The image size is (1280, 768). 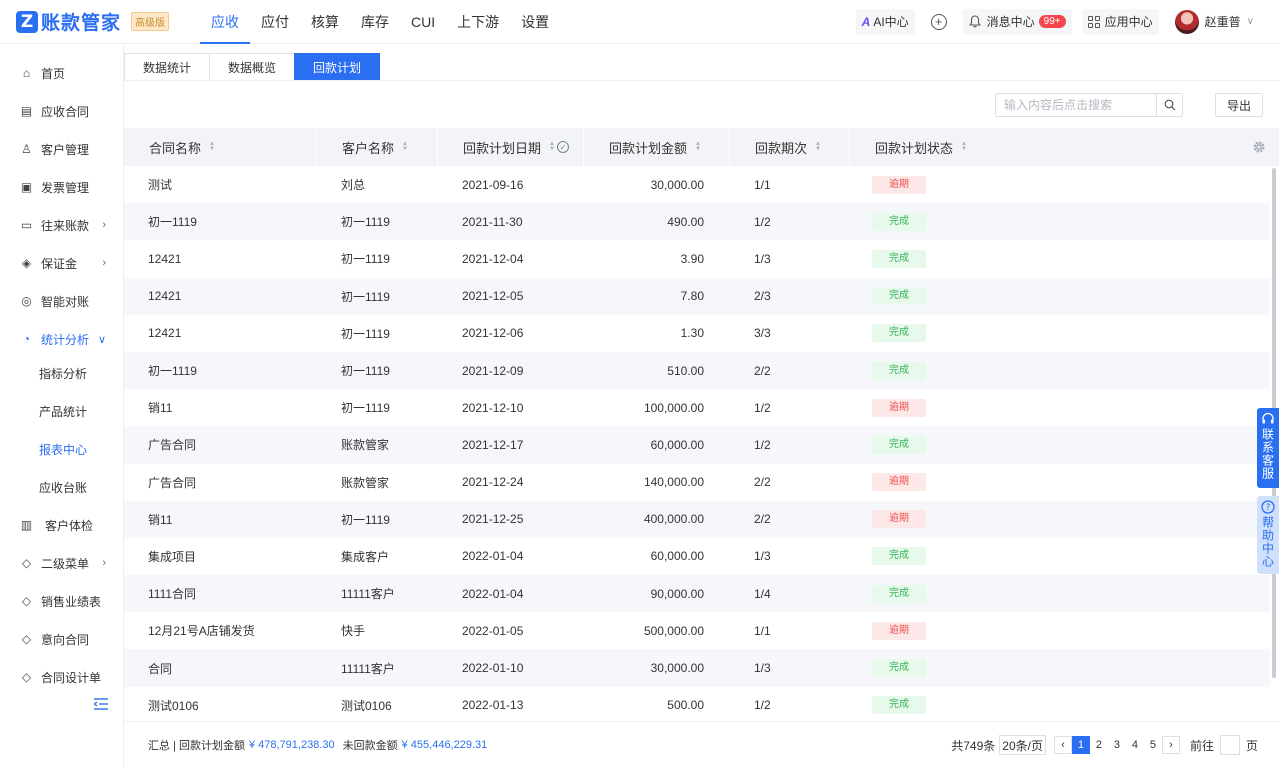 I want to click on avatar, so click(x=1186, y=21).